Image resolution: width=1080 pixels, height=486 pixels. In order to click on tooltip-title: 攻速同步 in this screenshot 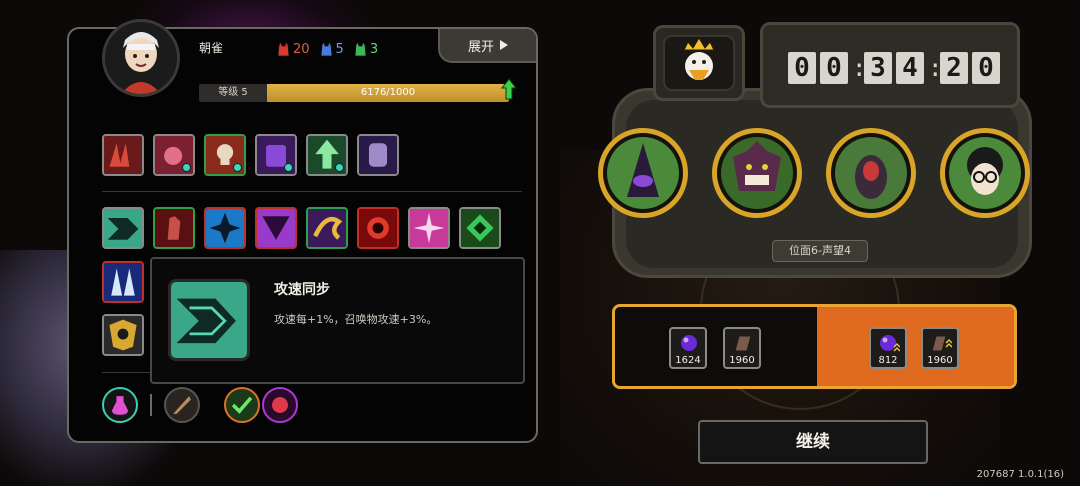, I will do `click(302, 290)`.